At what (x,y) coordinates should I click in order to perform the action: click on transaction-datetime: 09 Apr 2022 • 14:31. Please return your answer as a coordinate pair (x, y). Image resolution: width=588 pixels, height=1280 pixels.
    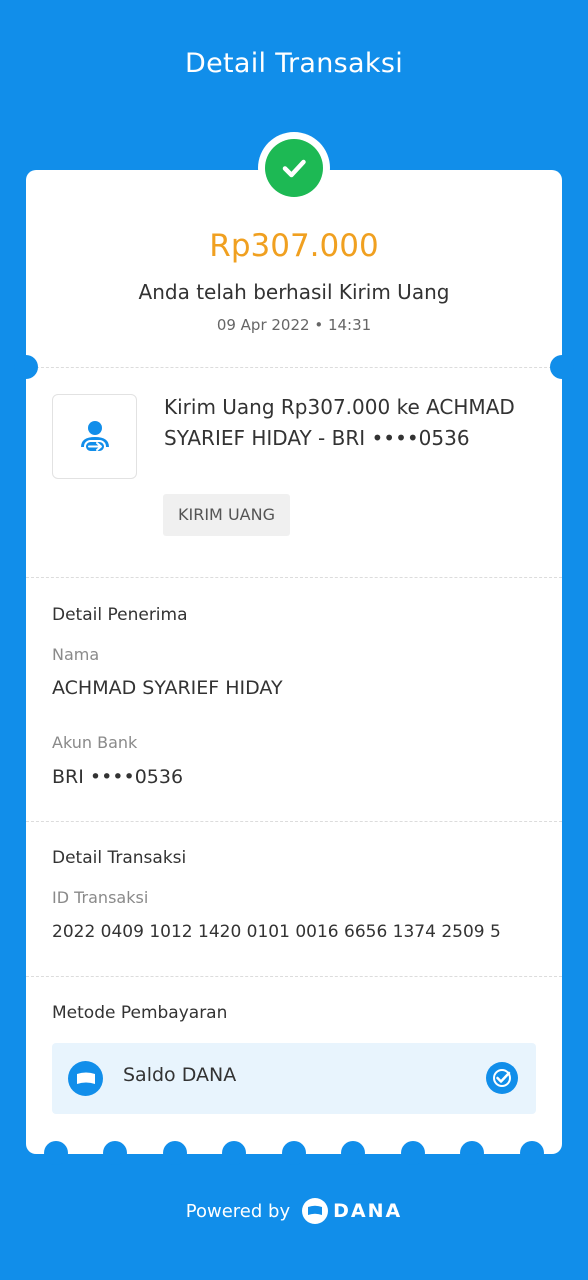
    Looking at the image, I should click on (294, 325).